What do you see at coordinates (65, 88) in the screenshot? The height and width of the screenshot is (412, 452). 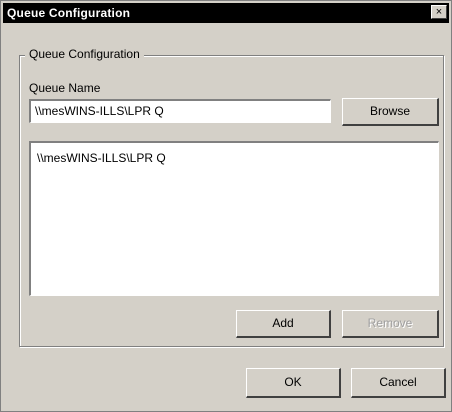 I see `queue-name-label: Queue Name` at bounding box center [65, 88].